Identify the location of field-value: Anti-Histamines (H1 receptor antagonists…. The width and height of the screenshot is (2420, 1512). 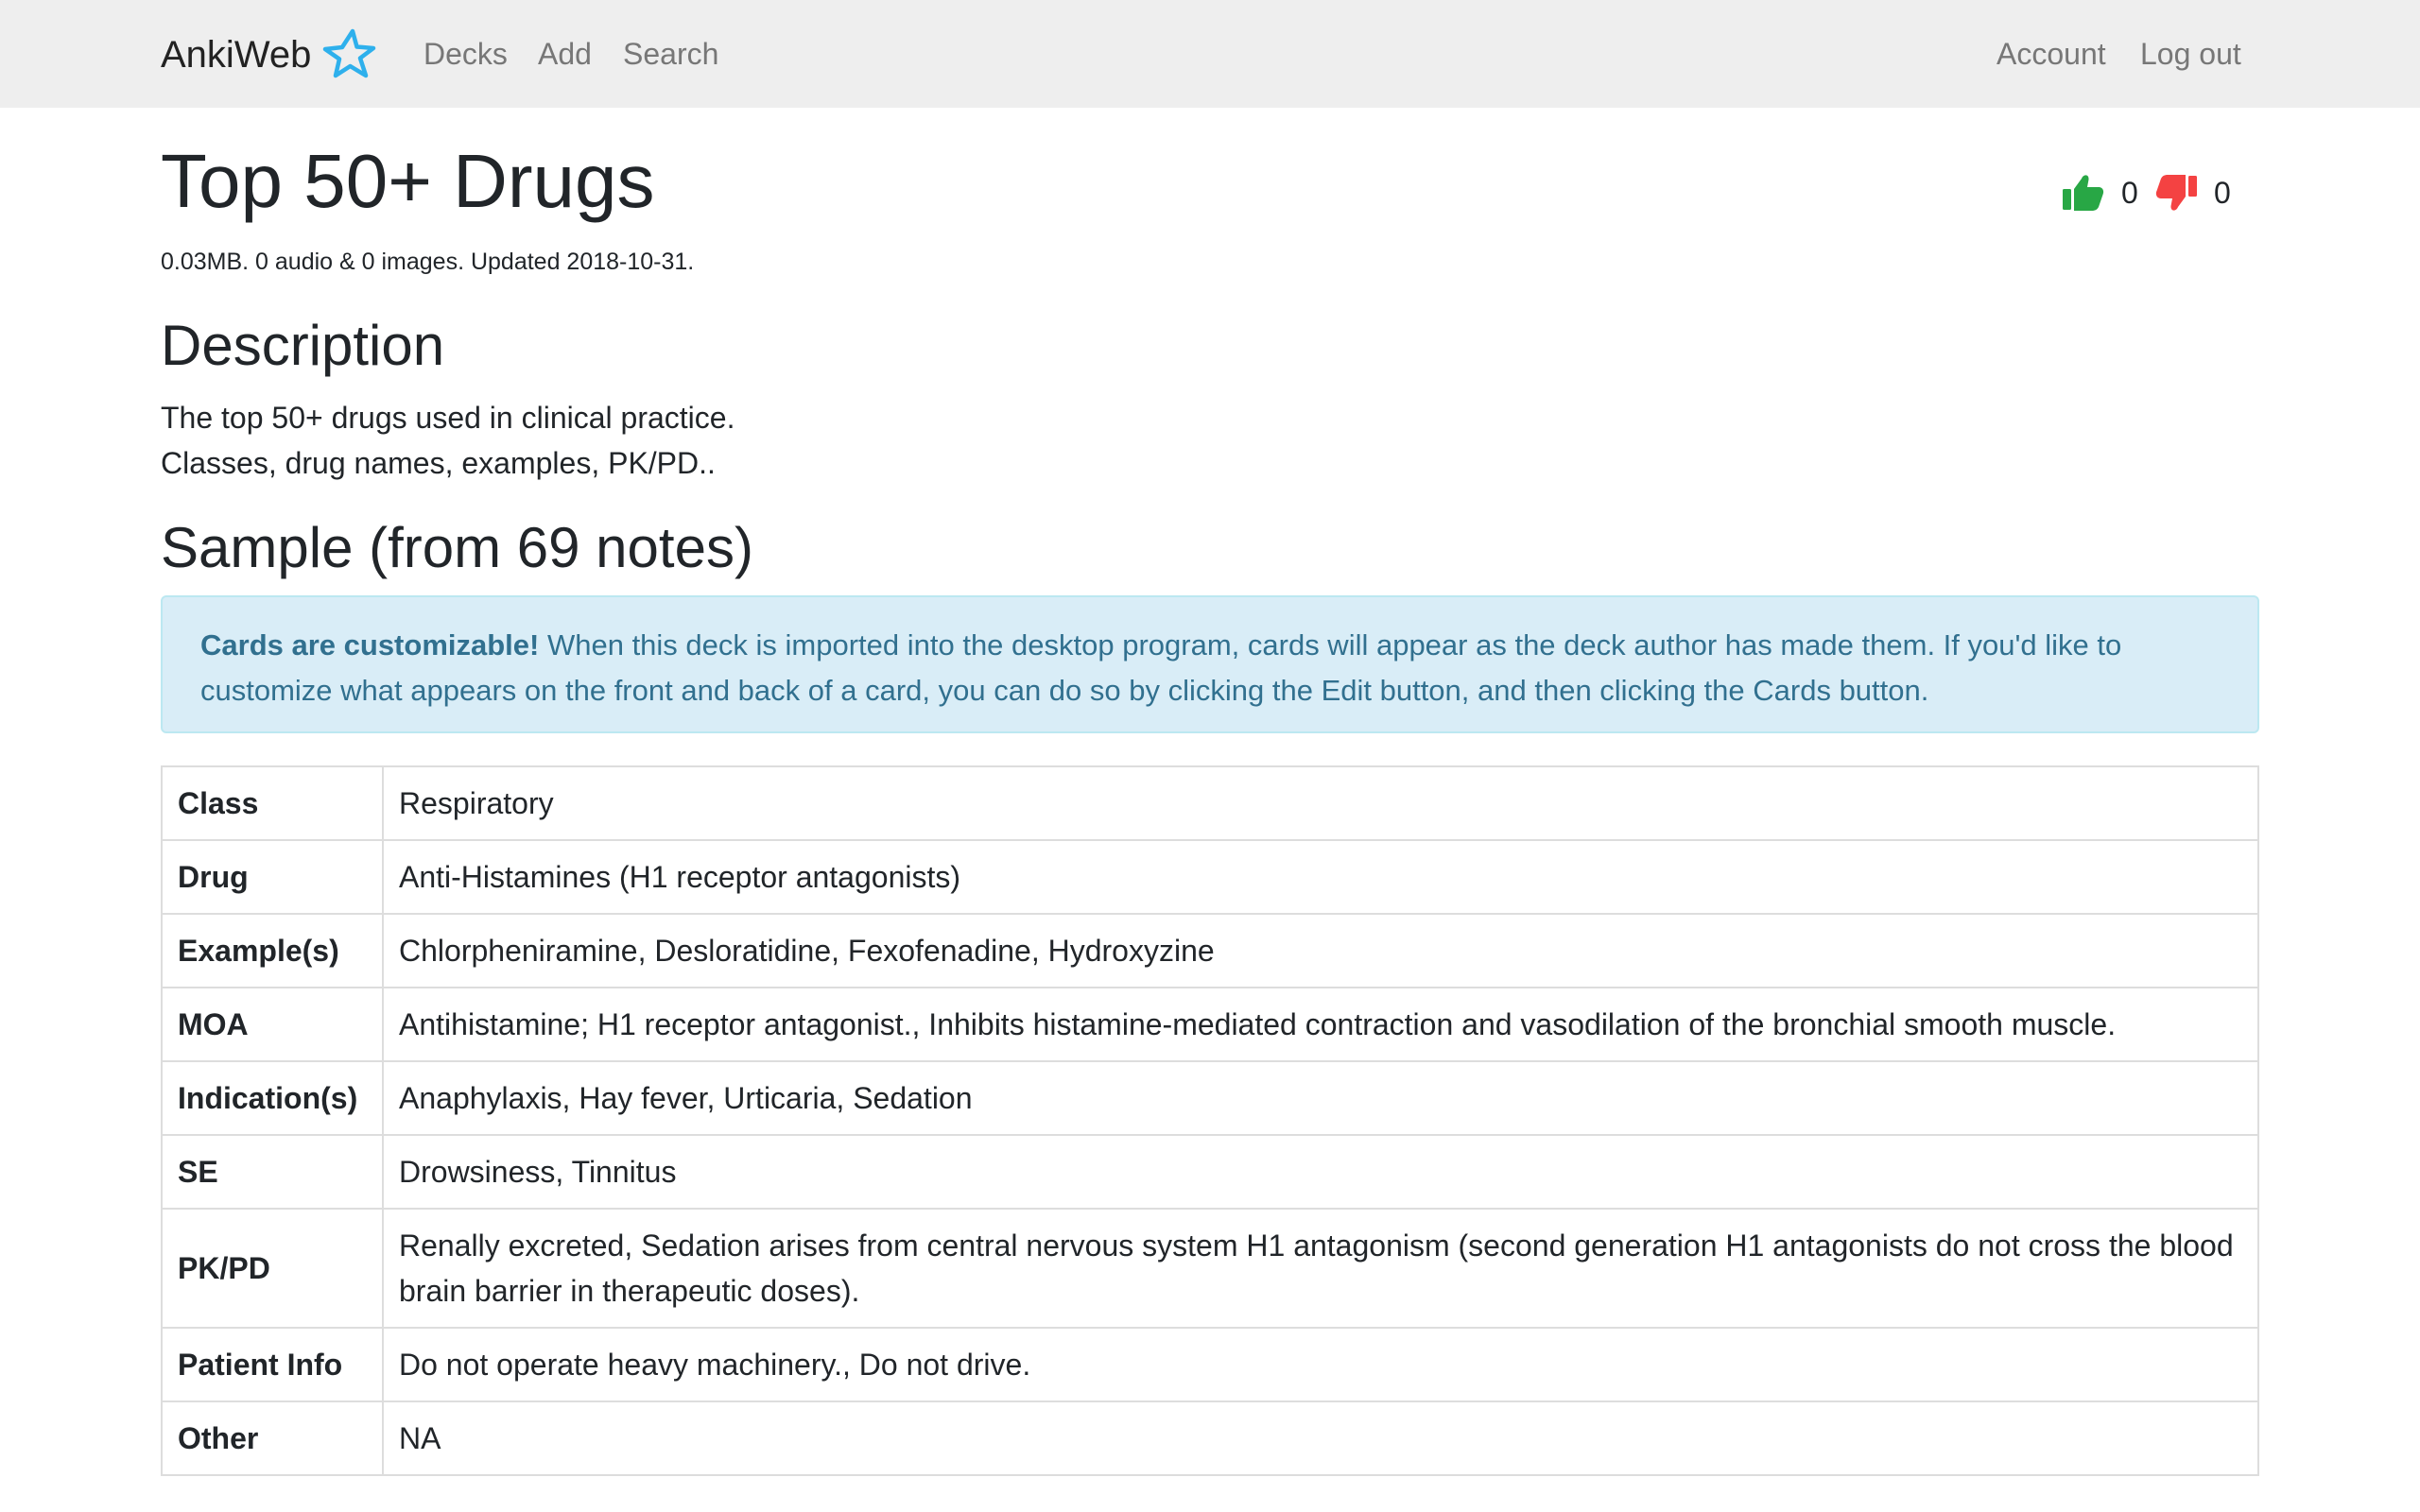
(1320, 877).